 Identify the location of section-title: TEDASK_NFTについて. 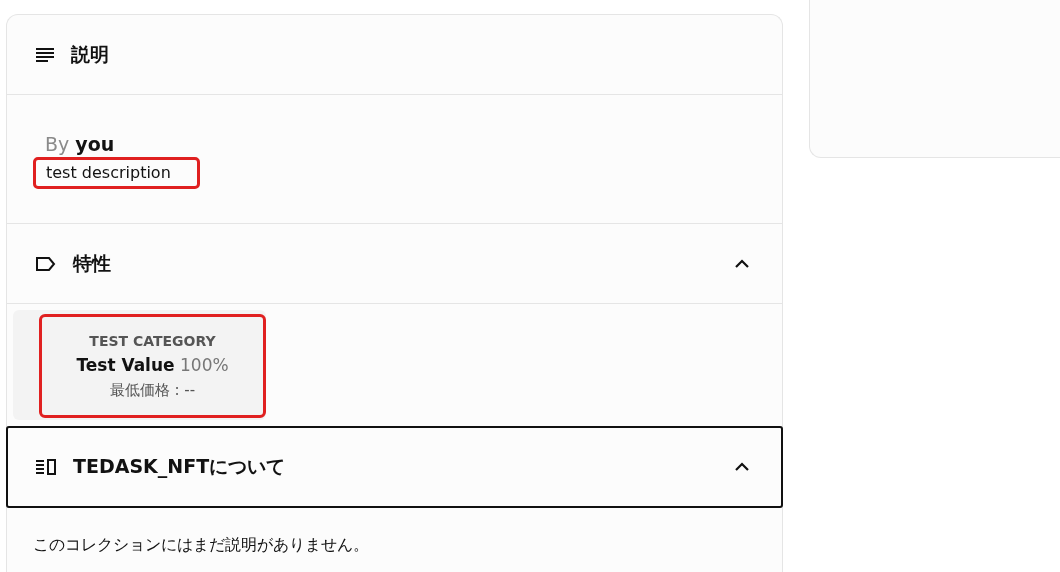
(180, 466).